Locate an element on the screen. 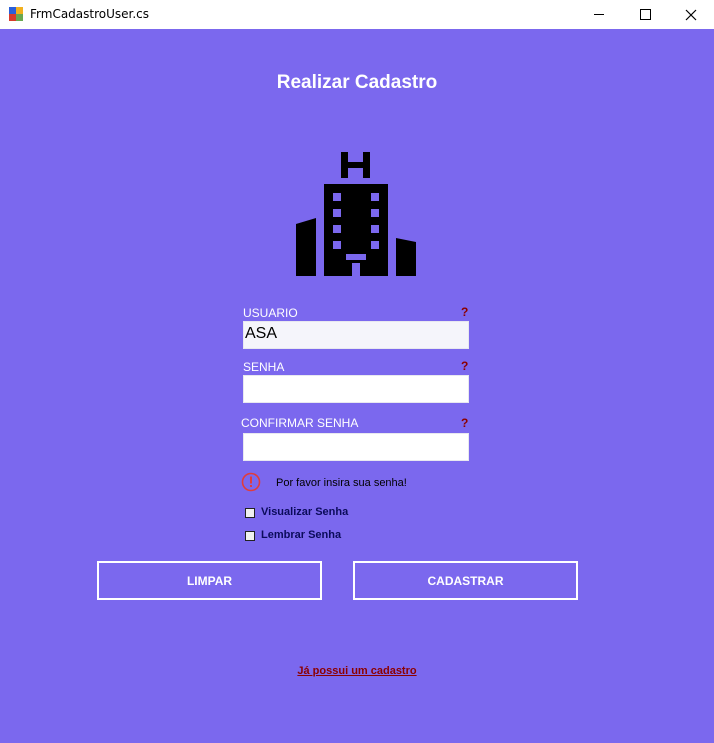  login-link: Já possui um cadastro is located at coordinates (357, 671).